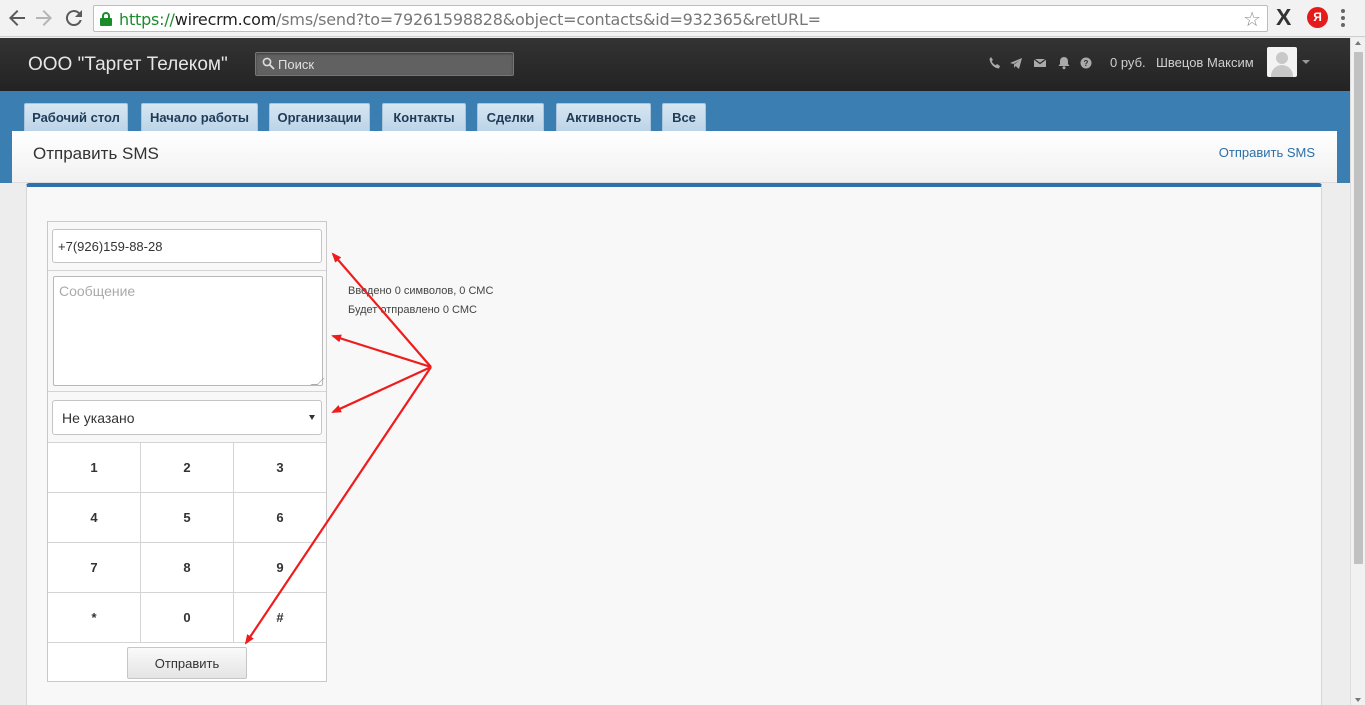 Image resolution: width=1365 pixels, height=705 pixels. Describe the element at coordinates (603, 117) in the screenshot. I see `tab-activity: Активность` at that location.